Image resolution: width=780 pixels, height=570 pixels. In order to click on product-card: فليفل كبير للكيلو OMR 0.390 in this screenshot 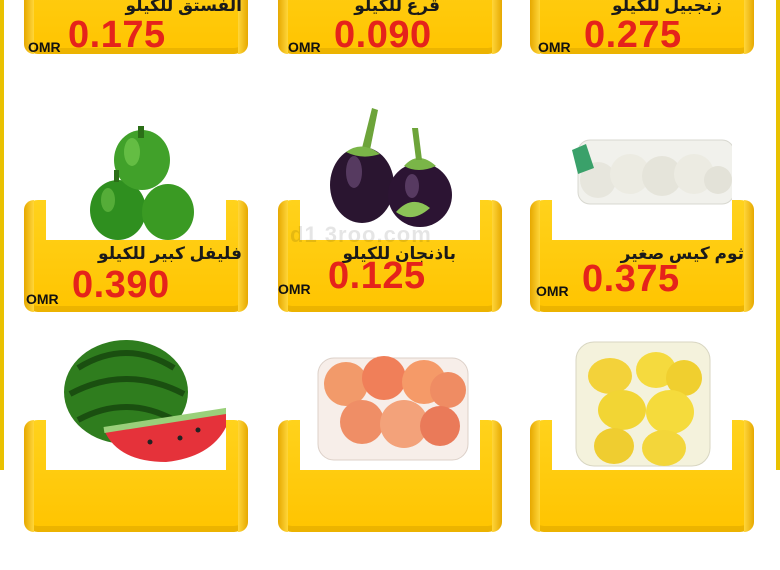, I will do `click(136, 235)`.